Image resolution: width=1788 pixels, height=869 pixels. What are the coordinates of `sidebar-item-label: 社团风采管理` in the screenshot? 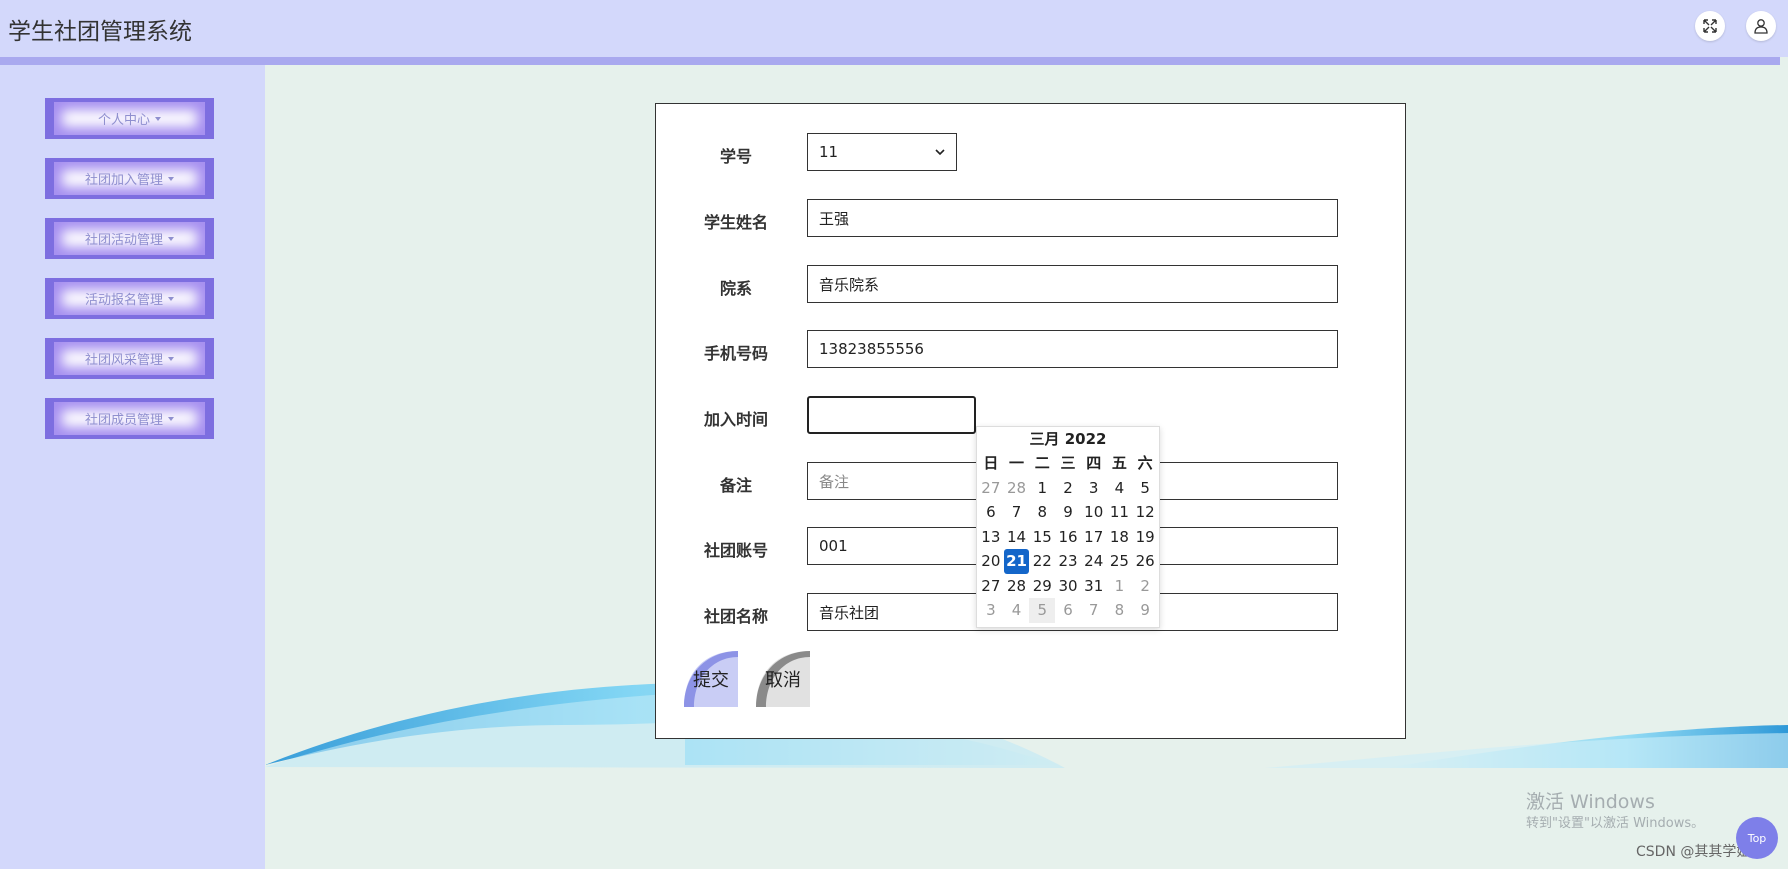 It's located at (123, 360).